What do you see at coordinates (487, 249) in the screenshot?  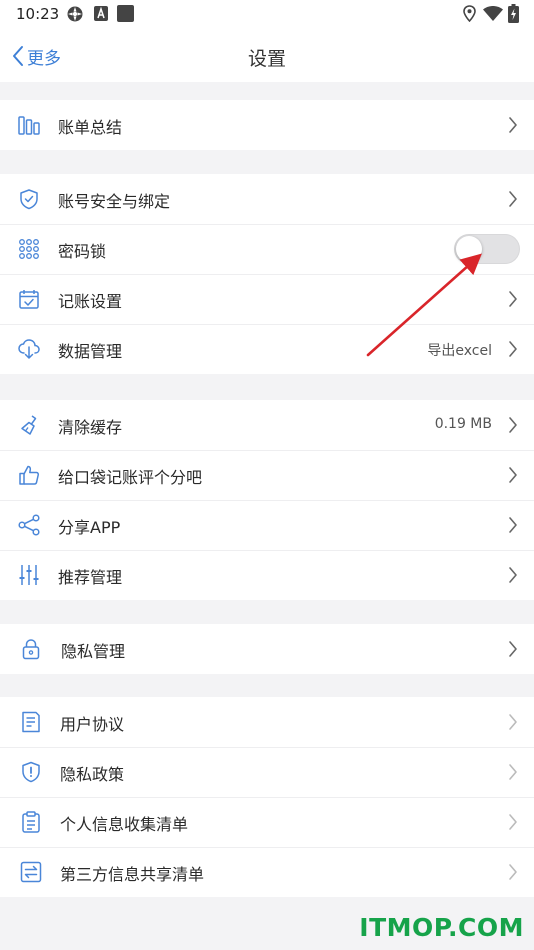 I see `password-lock-toggle` at bounding box center [487, 249].